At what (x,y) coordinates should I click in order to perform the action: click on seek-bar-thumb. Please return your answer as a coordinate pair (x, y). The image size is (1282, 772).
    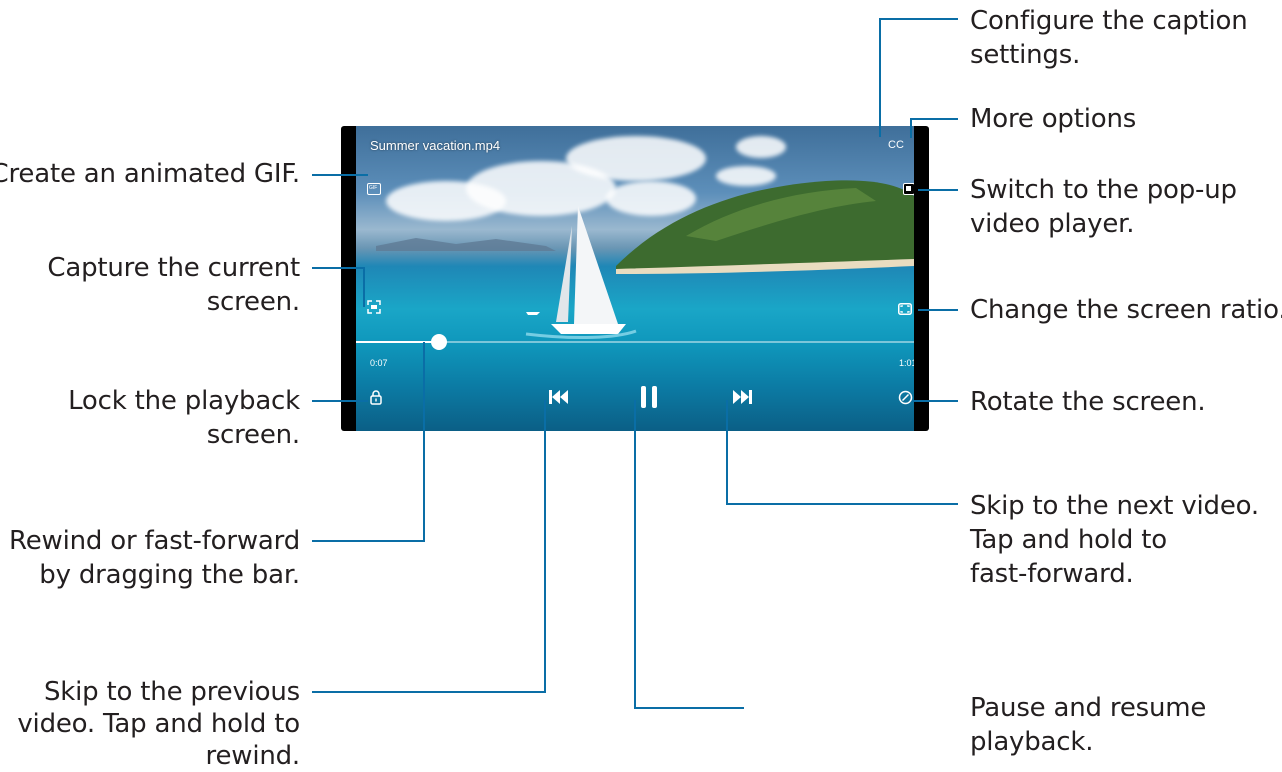
    Looking at the image, I should click on (439, 342).